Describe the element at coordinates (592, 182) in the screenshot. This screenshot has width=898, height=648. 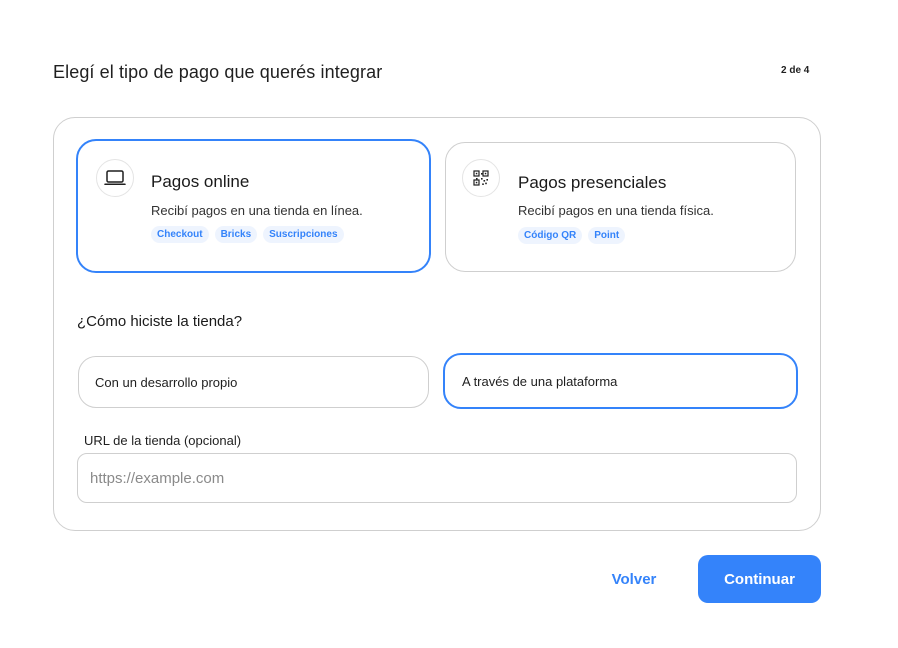
I see `payment-option-title: Pagos presenciales` at that location.